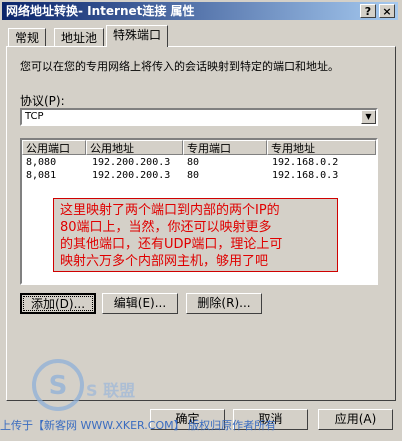  I want to click on col-header-public-address: 公用地址, so click(134, 147).